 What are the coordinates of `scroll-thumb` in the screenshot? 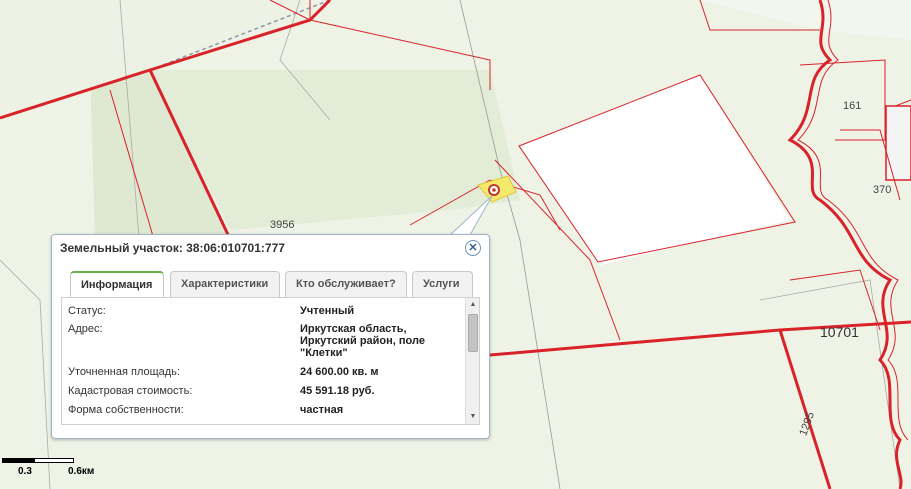 It's located at (473, 333).